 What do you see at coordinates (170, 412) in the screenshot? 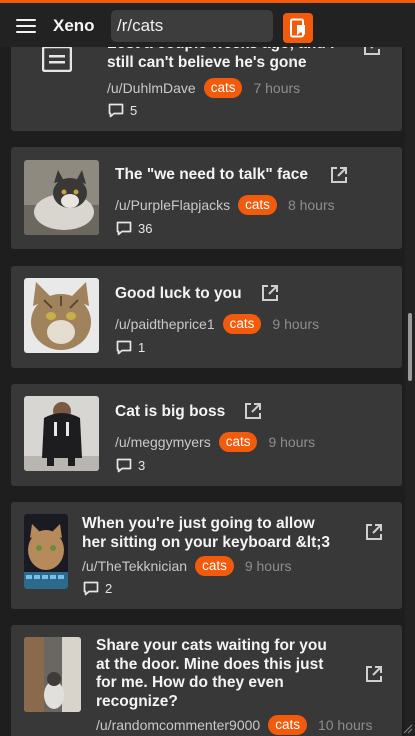
I see `post-title: Cat is big boss` at bounding box center [170, 412].